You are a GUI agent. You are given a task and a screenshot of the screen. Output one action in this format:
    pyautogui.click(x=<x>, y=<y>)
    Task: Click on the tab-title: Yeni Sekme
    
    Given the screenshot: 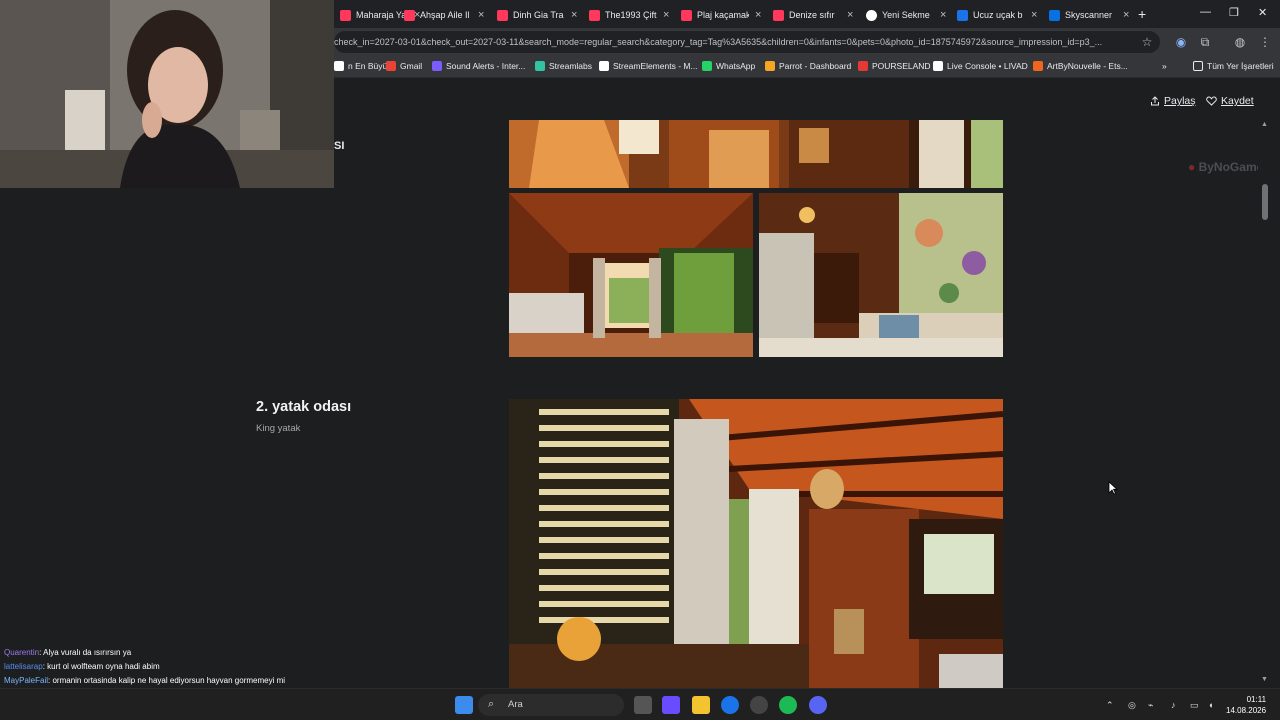 What is the action you would take?
    pyautogui.click(x=906, y=15)
    